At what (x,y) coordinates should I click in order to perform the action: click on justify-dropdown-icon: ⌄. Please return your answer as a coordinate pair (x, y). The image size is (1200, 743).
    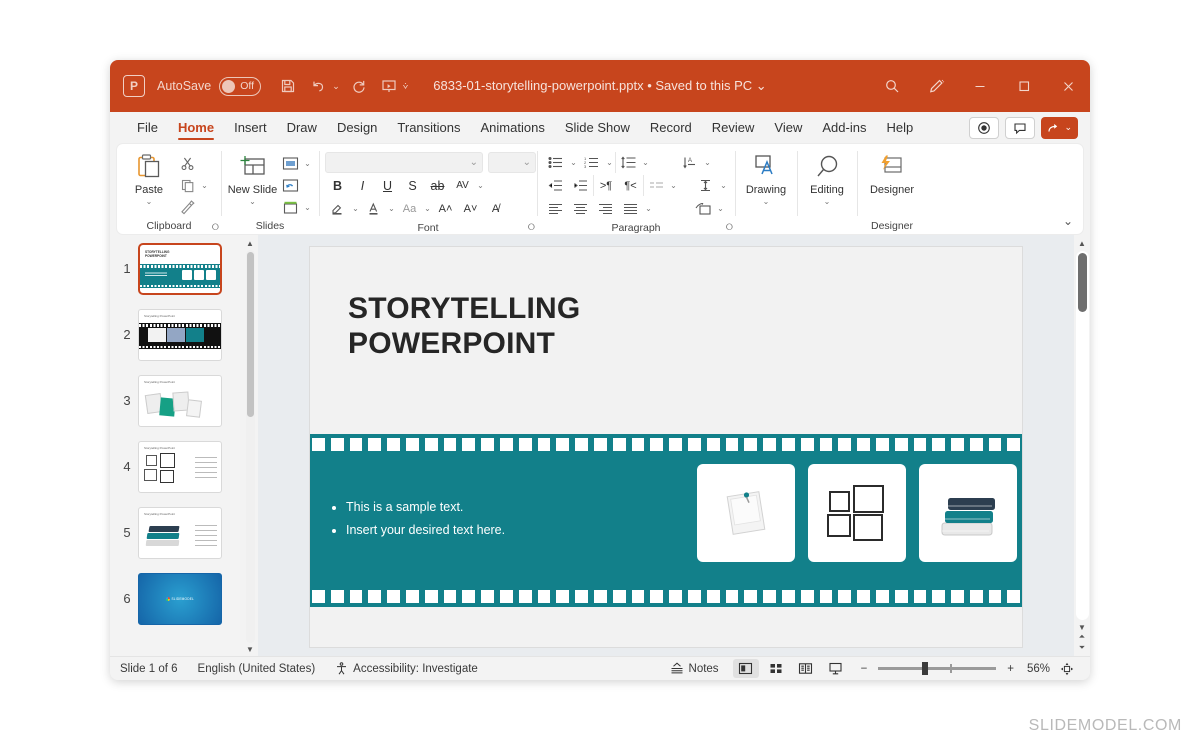
    Looking at the image, I should click on (648, 208).